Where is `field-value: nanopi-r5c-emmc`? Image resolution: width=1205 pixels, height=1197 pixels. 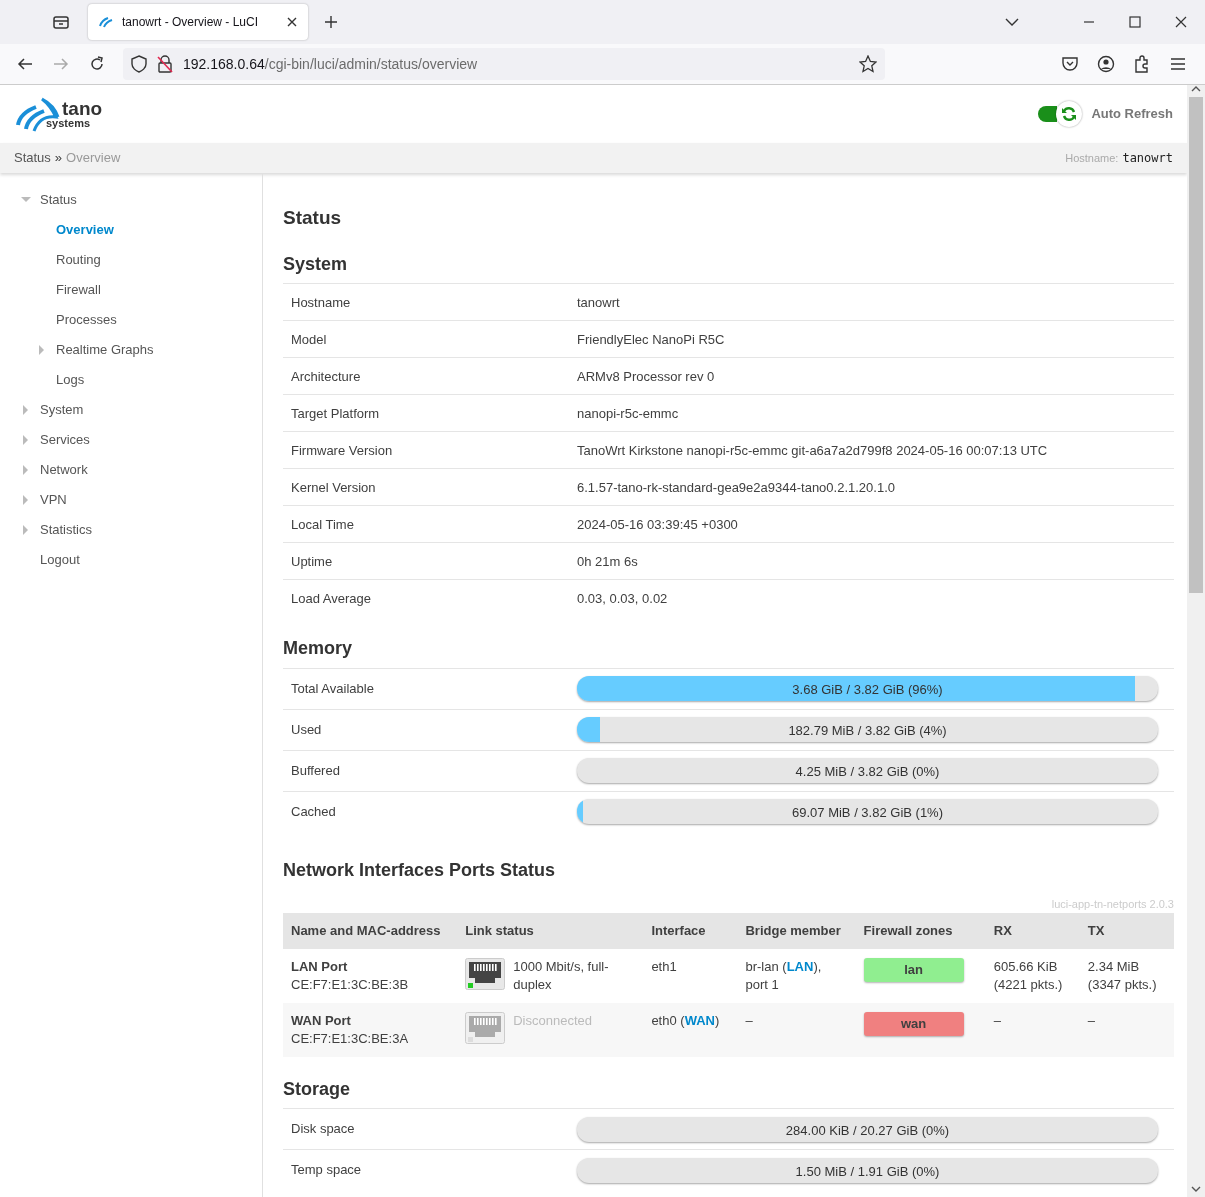 field-value: nanopi-r5c-emmc is located at coordinates (628, 413).